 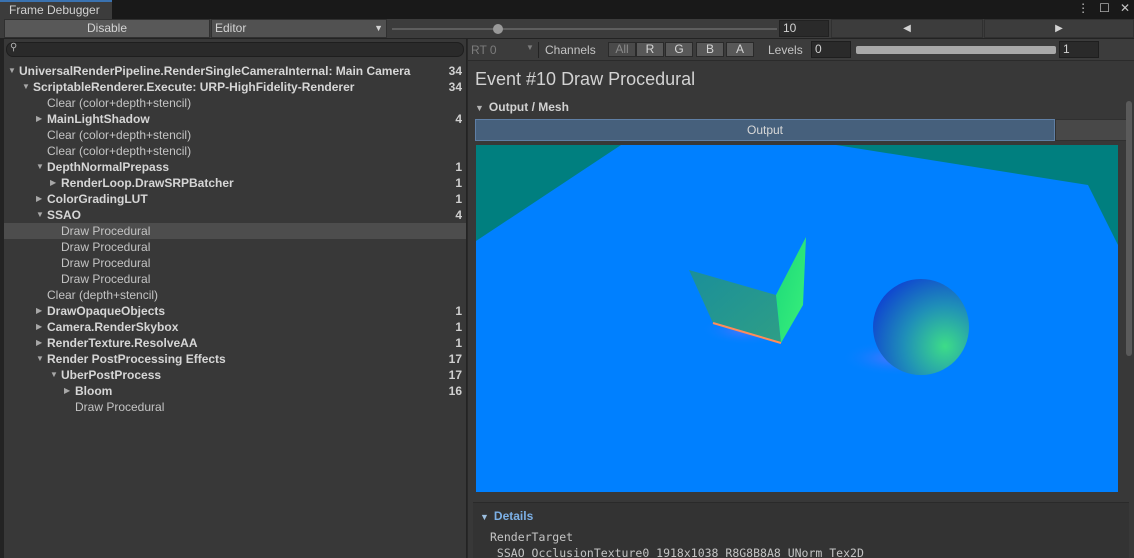 I want to click on output-mesh-foldout: ▼ Output / Mesh, so click(x=522, y=107).